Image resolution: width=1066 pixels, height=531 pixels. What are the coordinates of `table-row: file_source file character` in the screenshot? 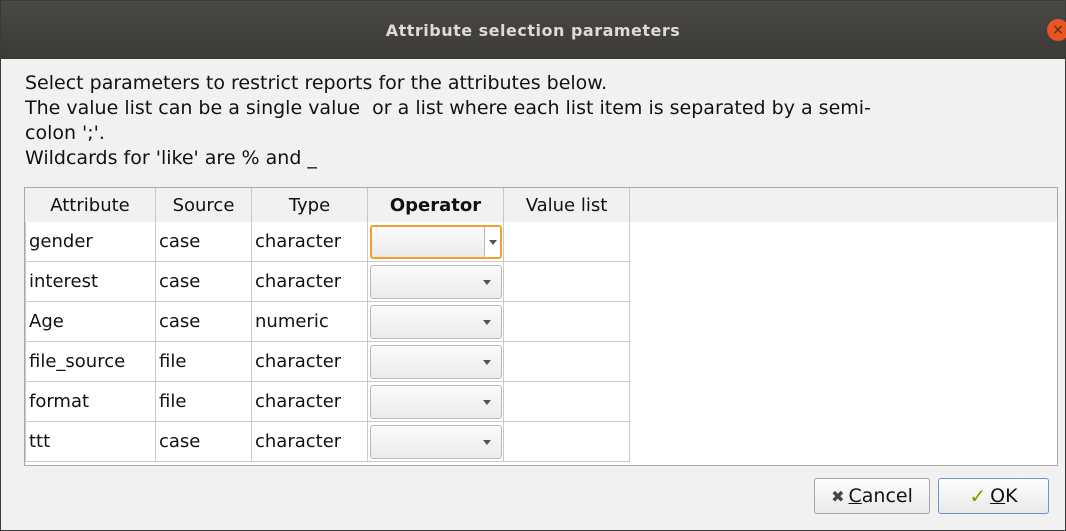 It's located at (327, 362).